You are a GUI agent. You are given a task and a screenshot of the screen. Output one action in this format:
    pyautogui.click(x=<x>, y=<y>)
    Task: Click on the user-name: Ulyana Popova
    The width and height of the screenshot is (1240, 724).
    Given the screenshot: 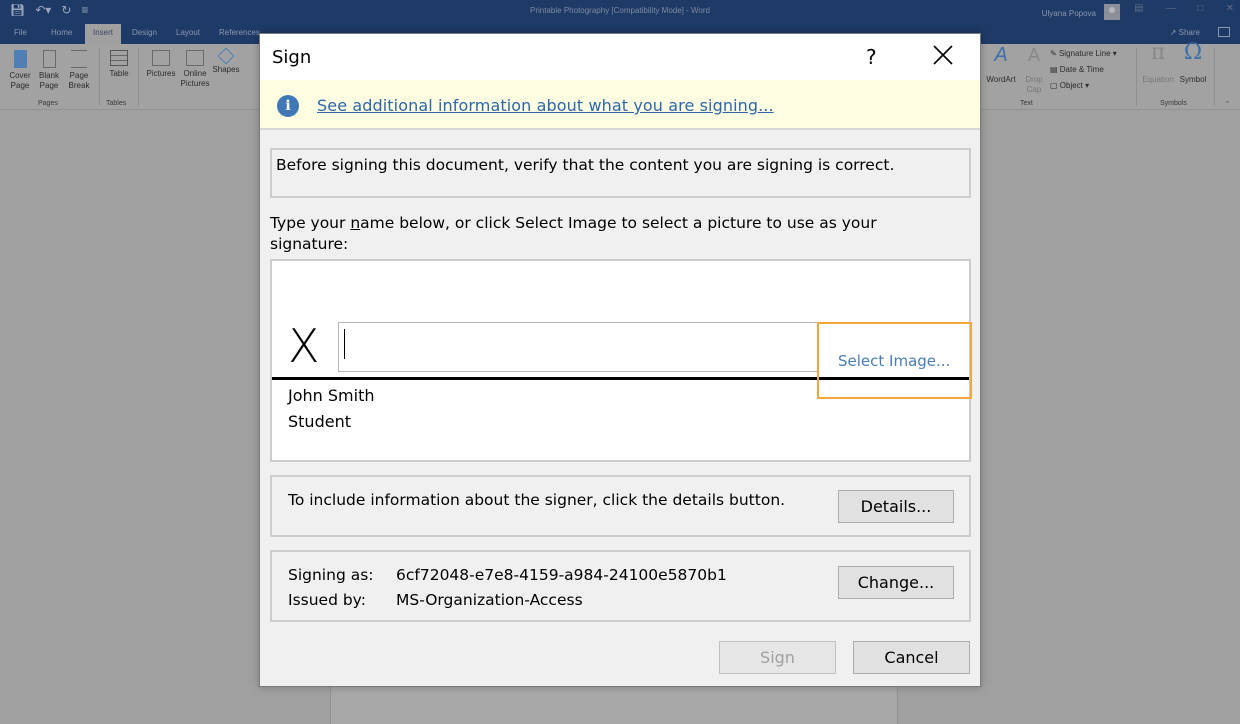 What is the action you would take?
    pyautogui.click(x=1068, y=13)
    